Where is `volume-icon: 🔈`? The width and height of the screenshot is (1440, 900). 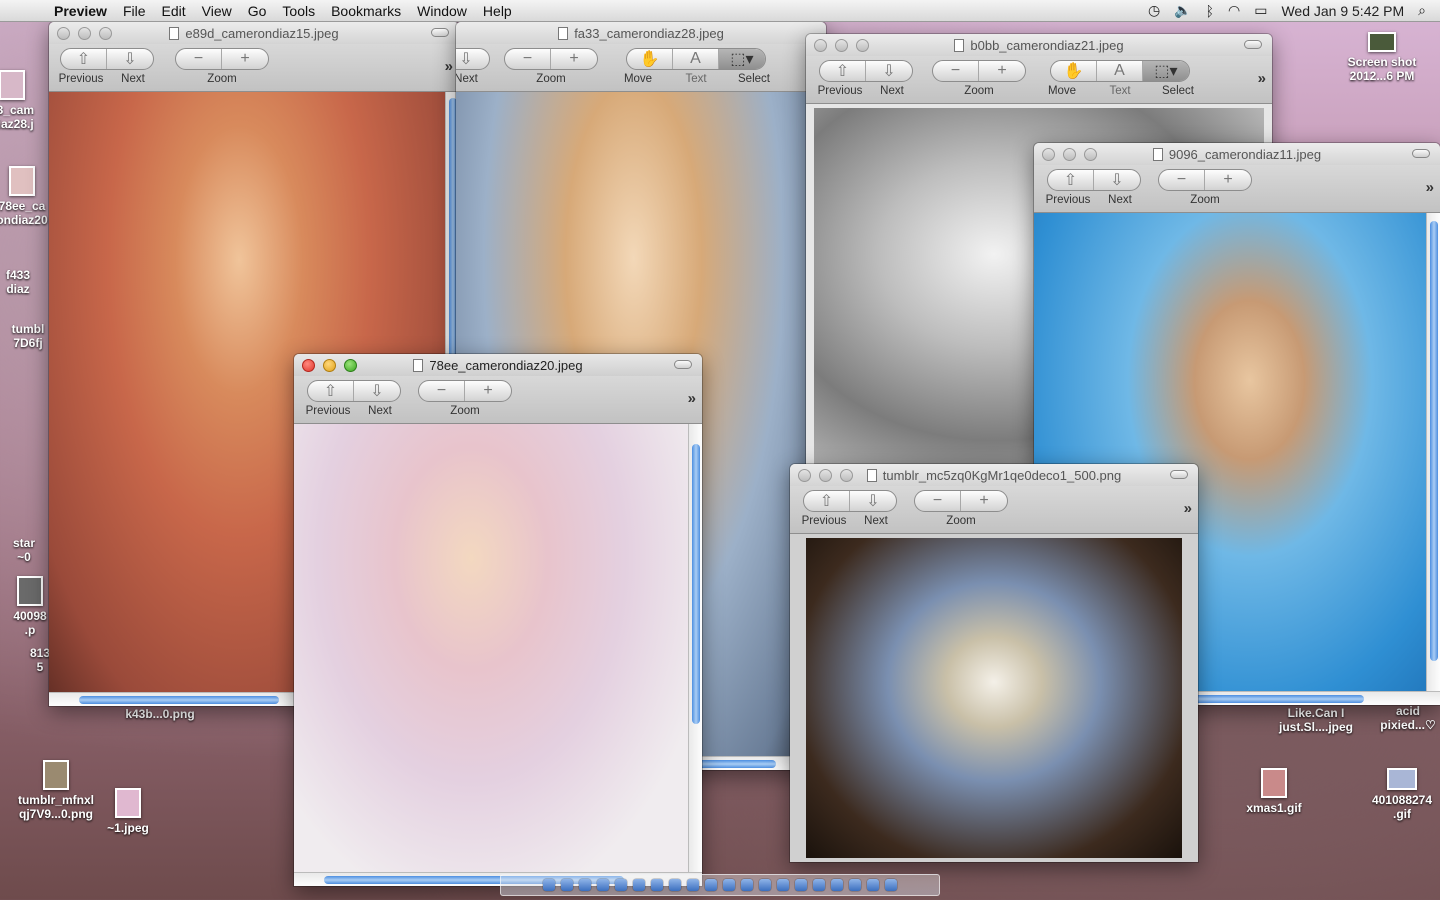
volume-icon: 🔈 is located at coordinates (1182, 10).